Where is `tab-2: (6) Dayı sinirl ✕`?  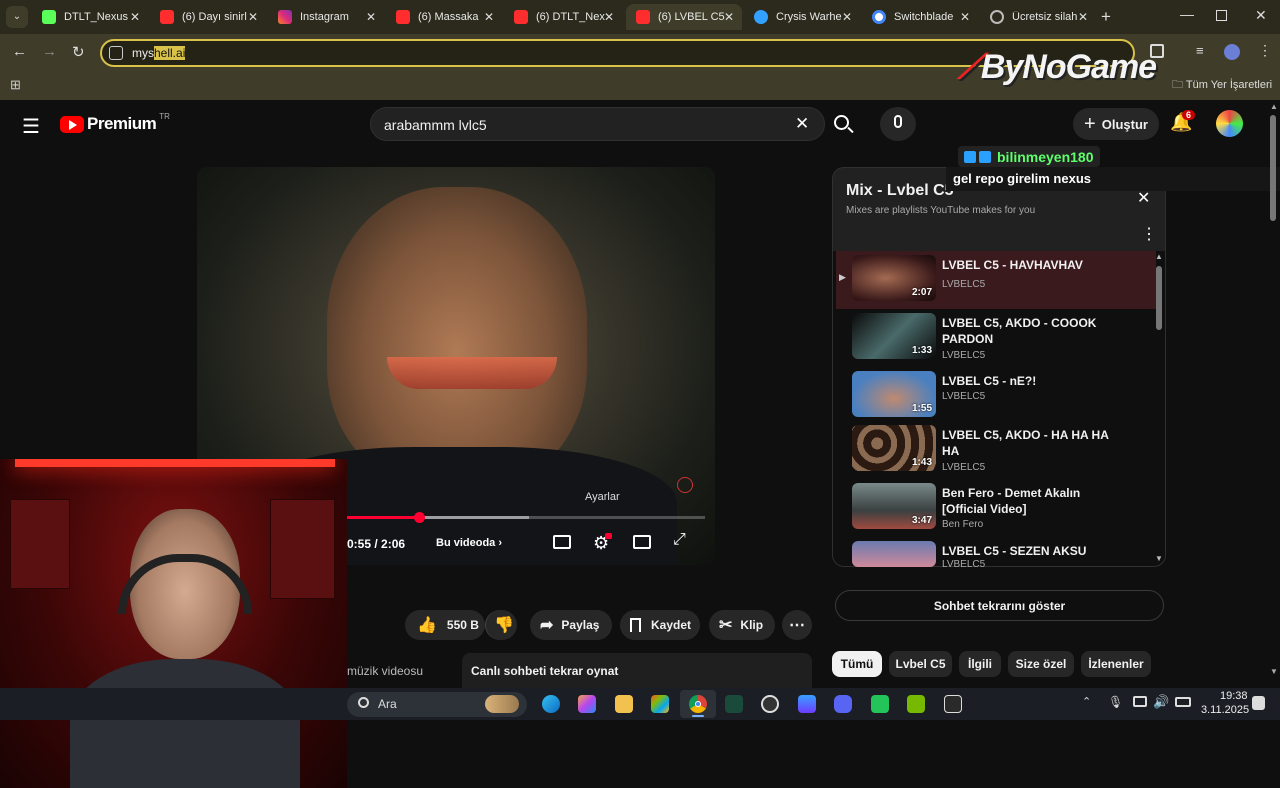 tab-2: (6) Dayı sinirl ✕ is located at coordinates (208, 17).